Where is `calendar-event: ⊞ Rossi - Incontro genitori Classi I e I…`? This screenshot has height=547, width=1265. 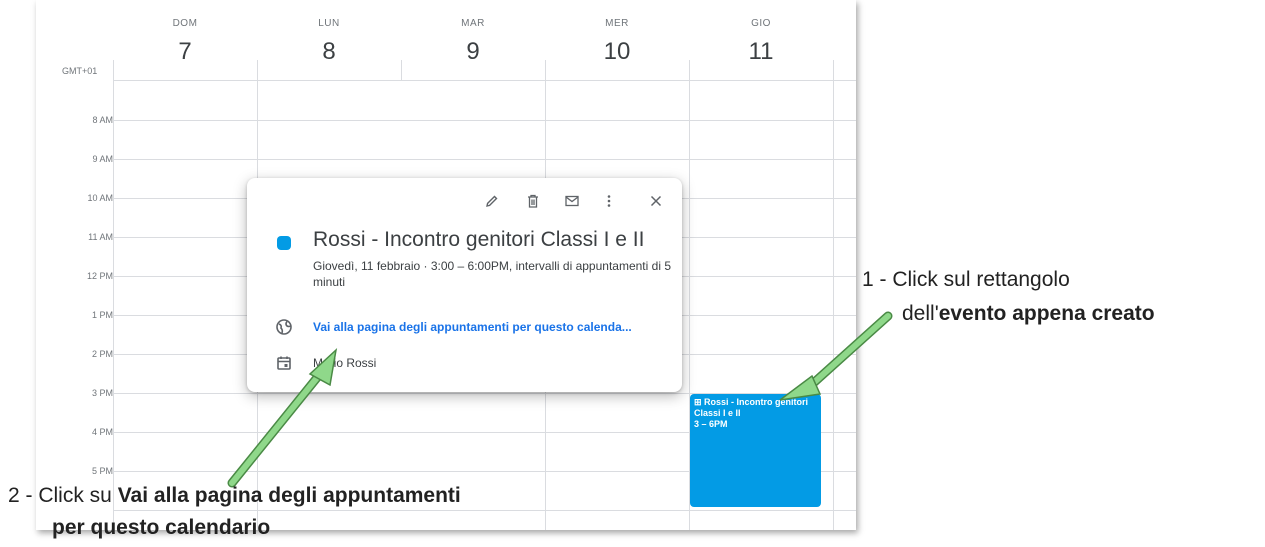 calendar-event: ⊞ Rossi - Incontro genitori Classi I e I… is located at coordinates (755, 450).